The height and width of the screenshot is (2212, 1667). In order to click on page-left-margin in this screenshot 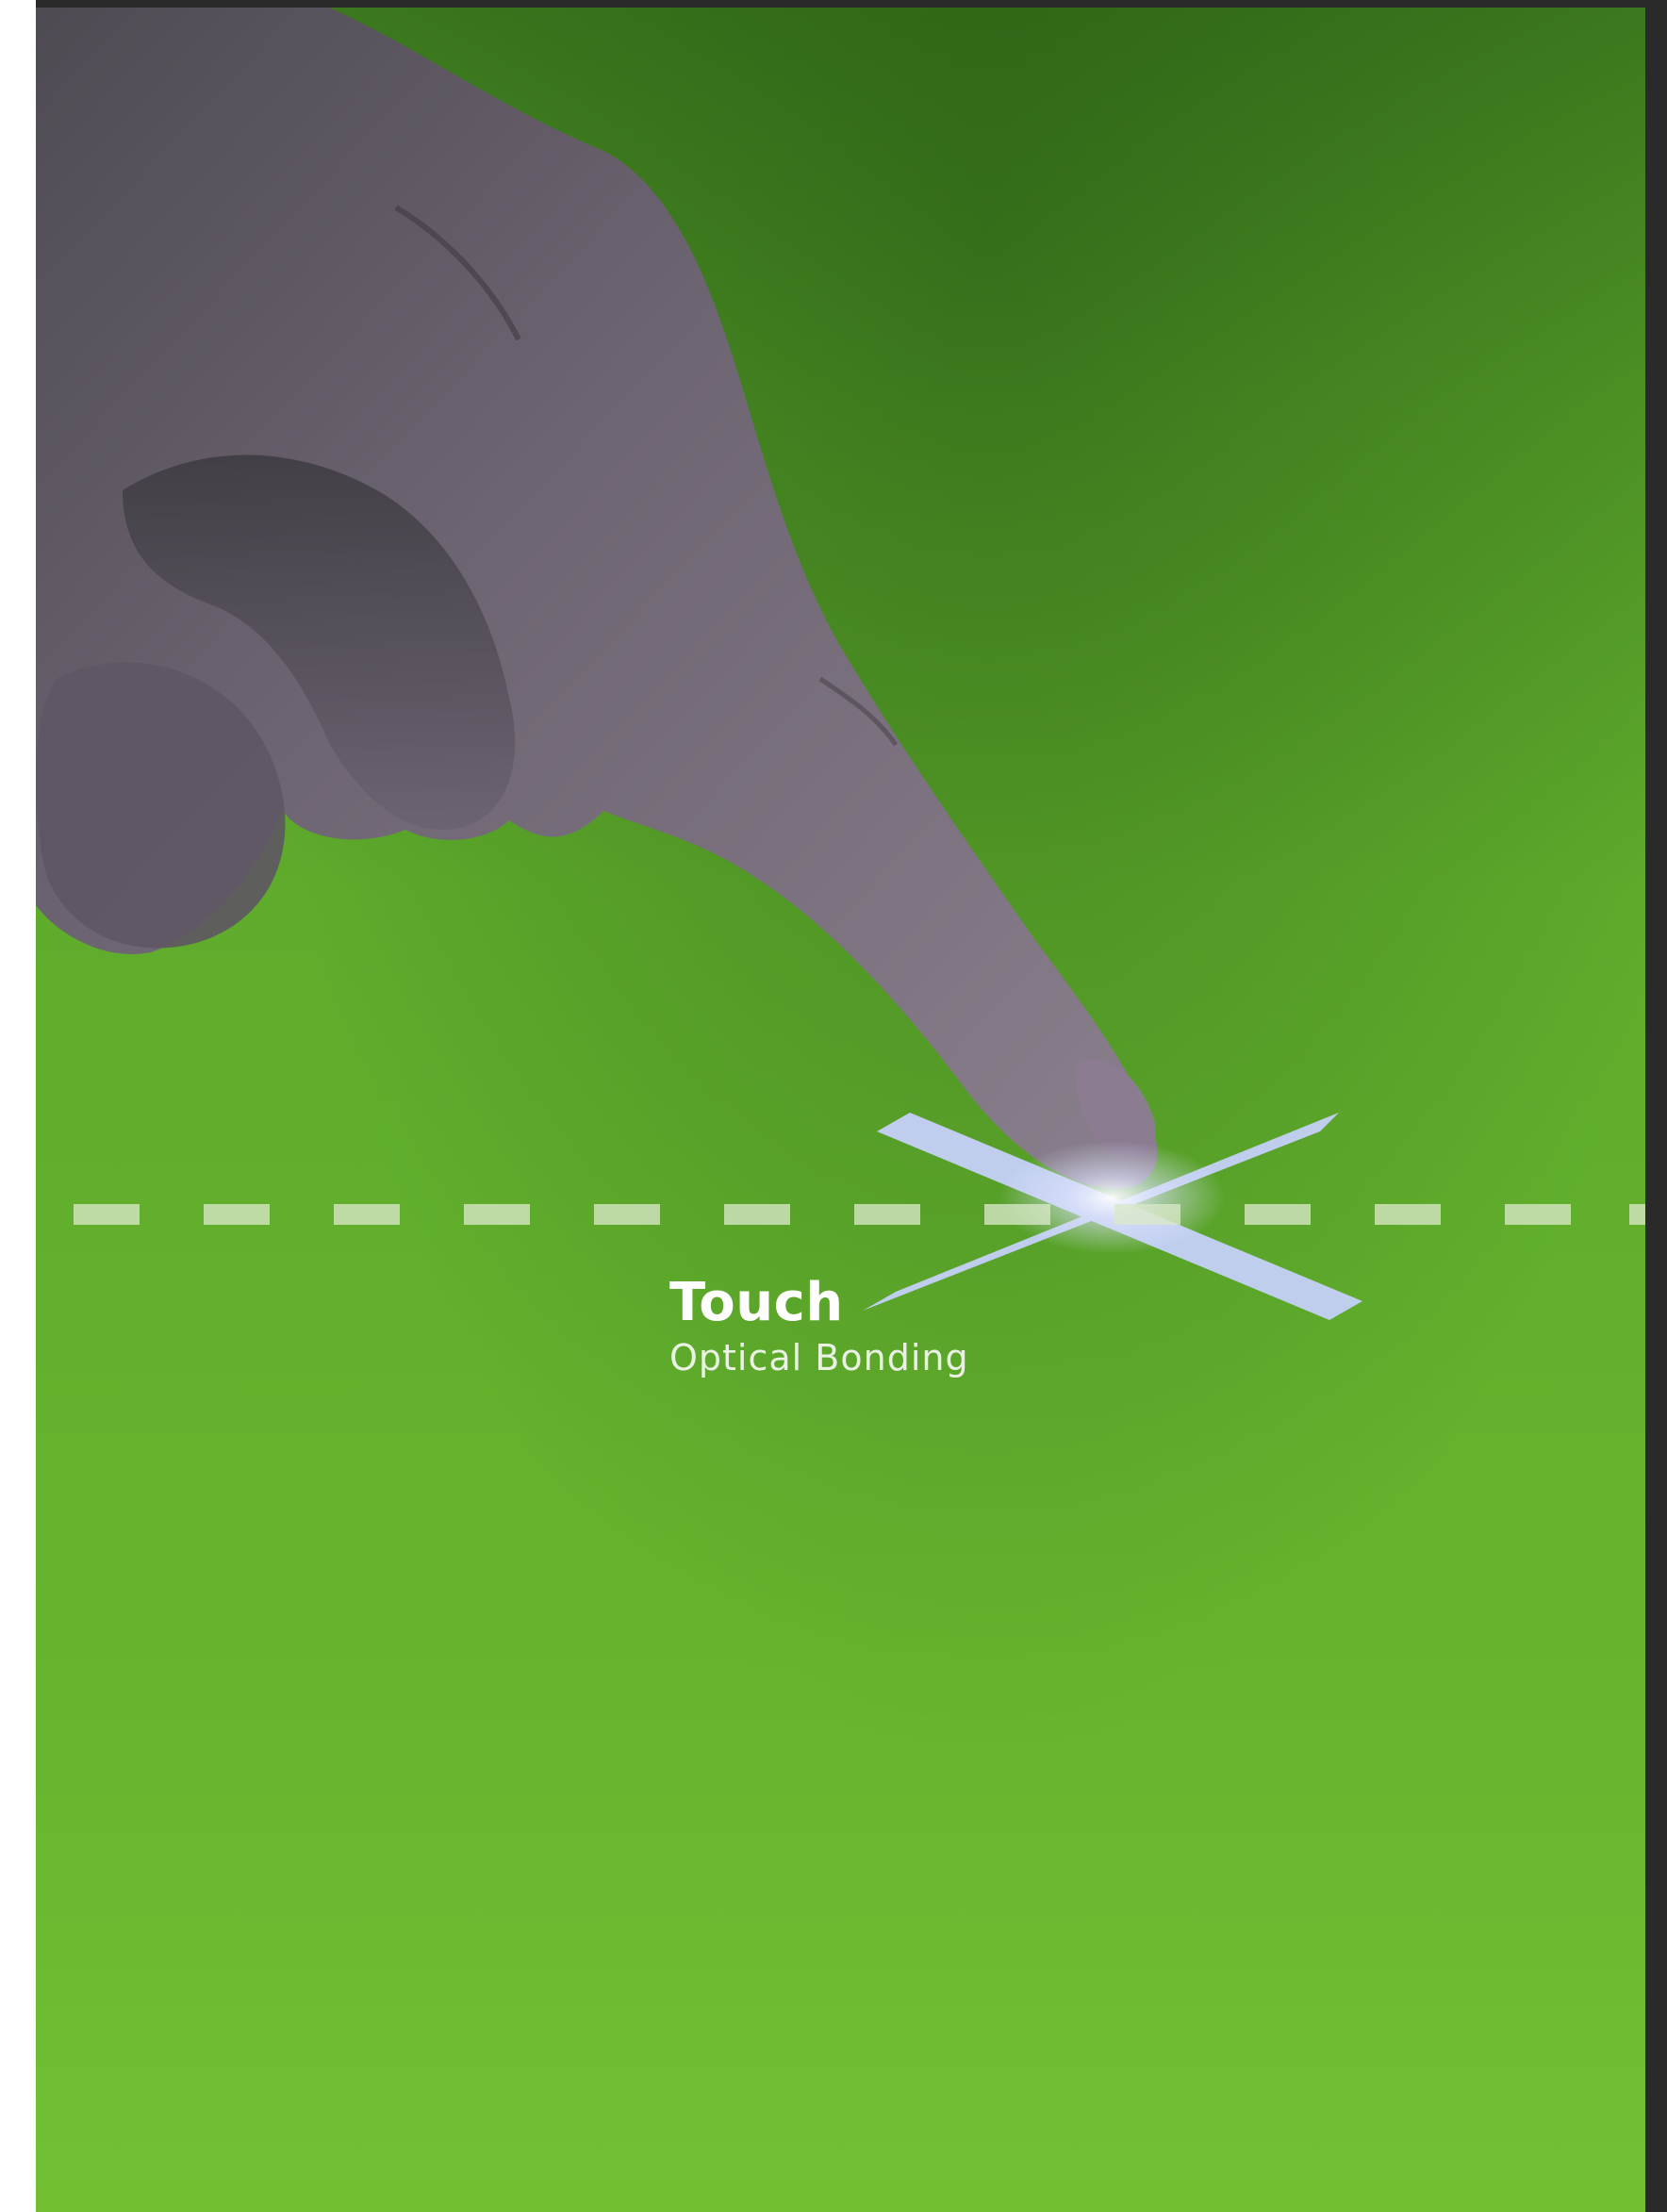, I will do `click(18, 1106)`.